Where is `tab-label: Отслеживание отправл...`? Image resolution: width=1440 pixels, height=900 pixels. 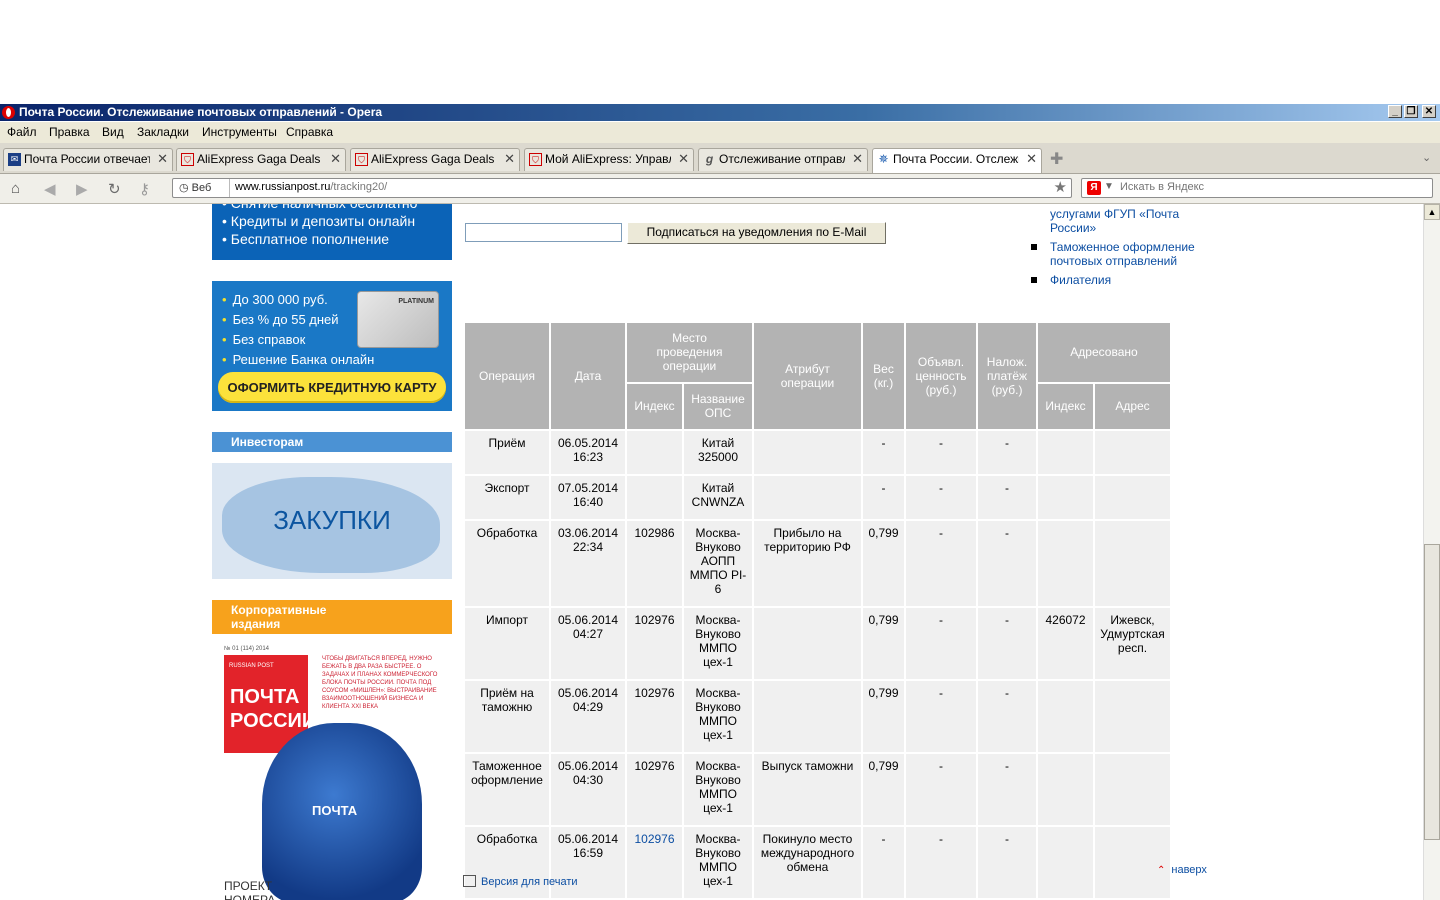 tab-label: Отслеживание отправл... is located at coordinates (782, 159).